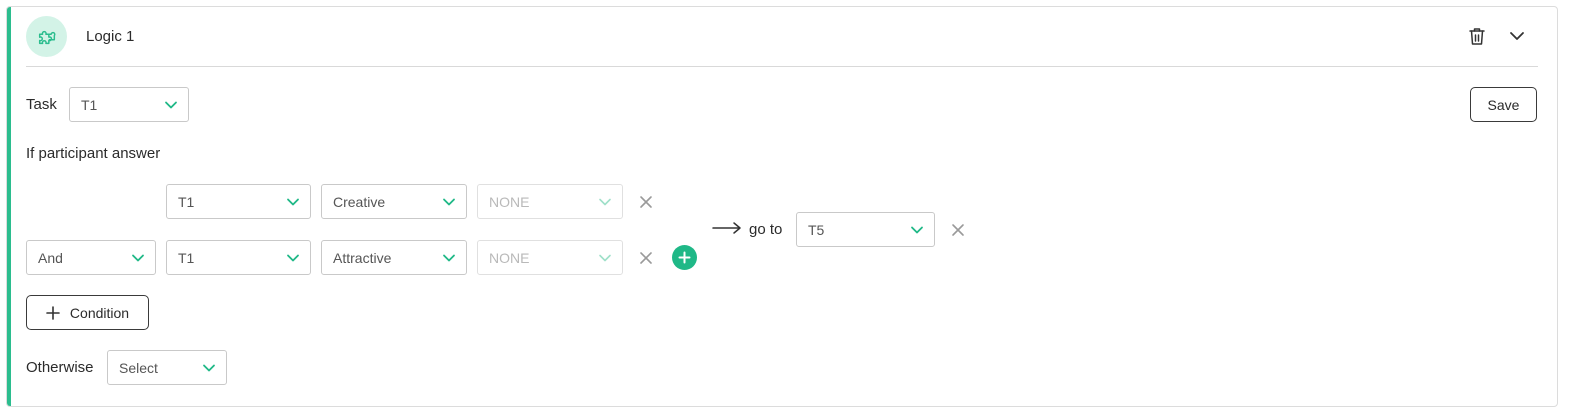 The width and height of the screenshot is (1571, 410). Describe the element at coordinates (1477, 36) in the screenshot. I see `trash-icon` at that location.